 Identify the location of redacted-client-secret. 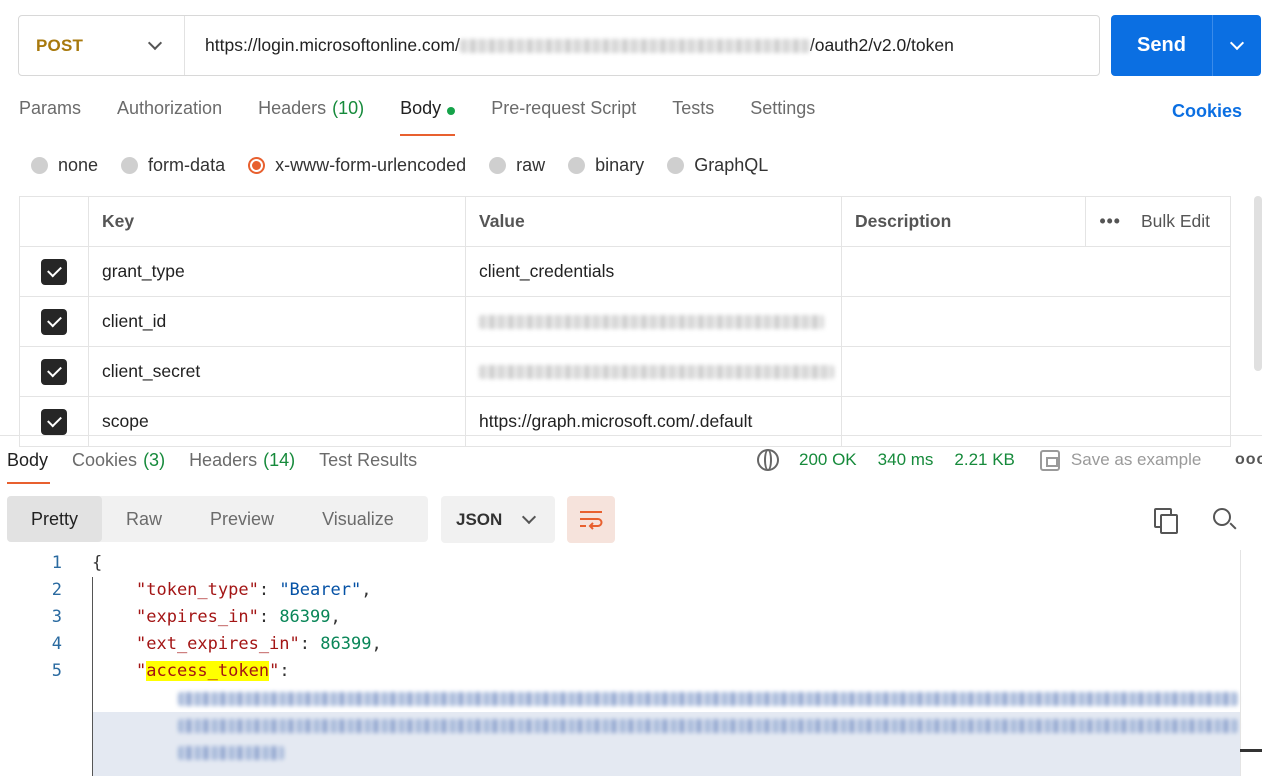
(656, 371).